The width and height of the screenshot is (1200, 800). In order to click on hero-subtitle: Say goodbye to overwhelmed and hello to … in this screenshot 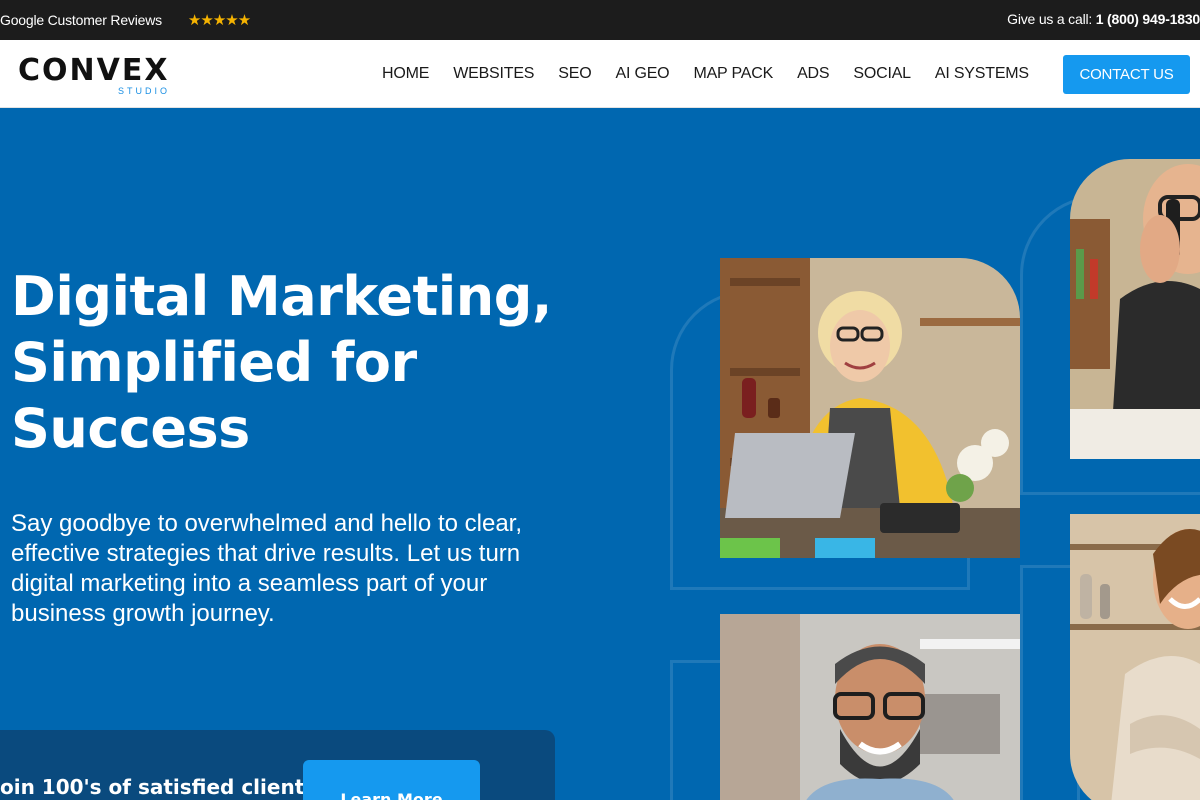, I will do `click(266, 568)`.